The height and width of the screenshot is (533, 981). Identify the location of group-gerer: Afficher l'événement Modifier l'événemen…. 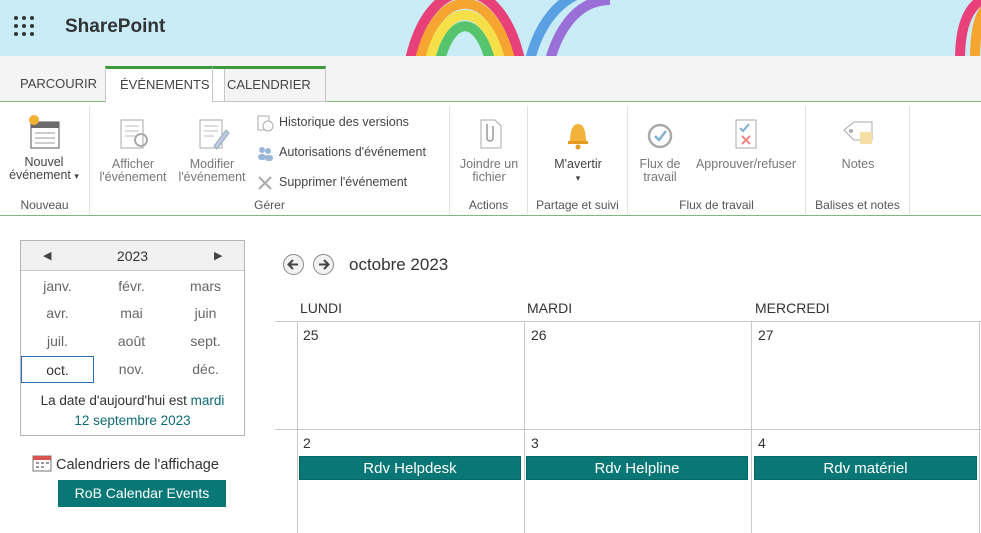
(270, 160).